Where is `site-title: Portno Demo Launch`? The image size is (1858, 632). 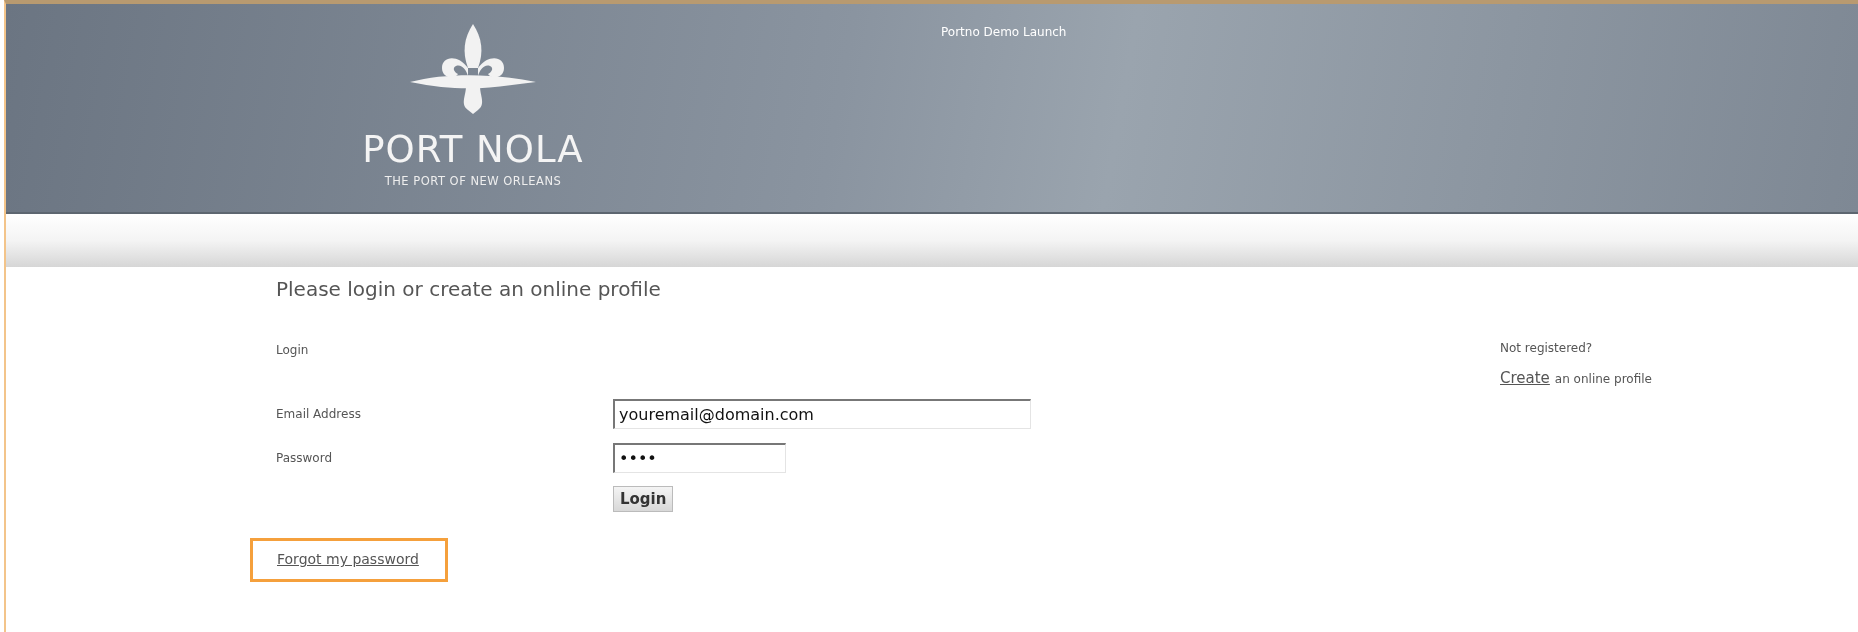 site-title: Portno Demo Launch is located at coordinates (1004, 33).